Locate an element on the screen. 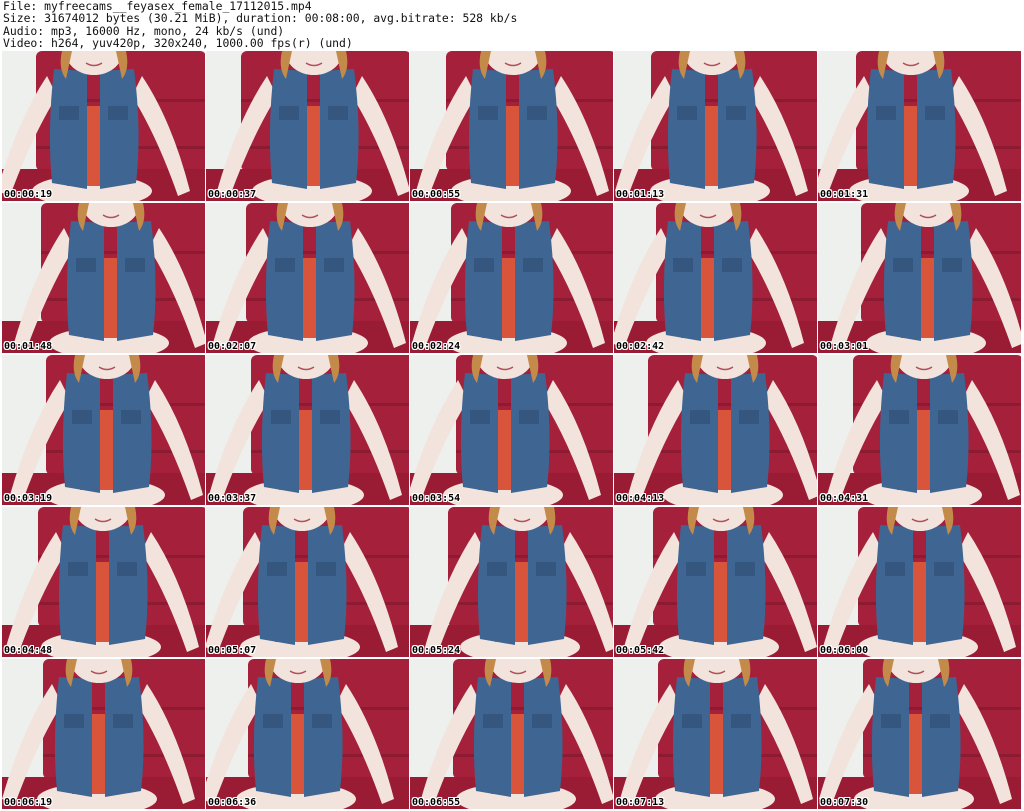  video-thumbnail: 00:04:48 is located at coordinates (103, 582).